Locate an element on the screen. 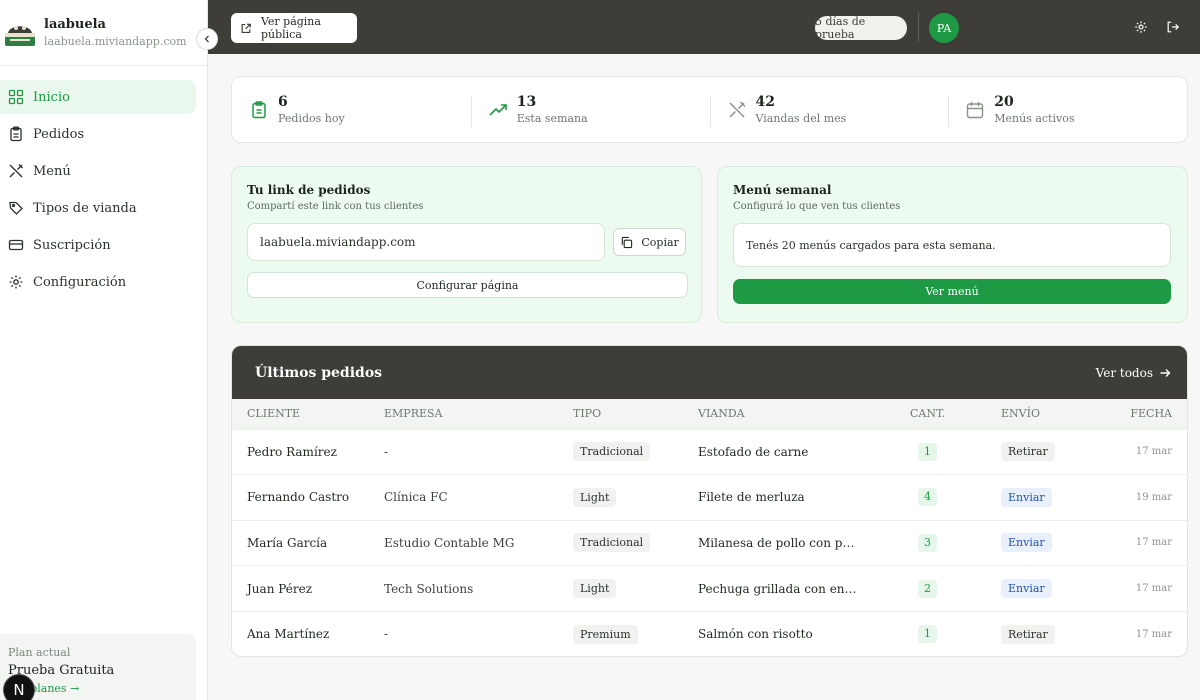  stat-value: 13 is located at coordinates (526, 102).